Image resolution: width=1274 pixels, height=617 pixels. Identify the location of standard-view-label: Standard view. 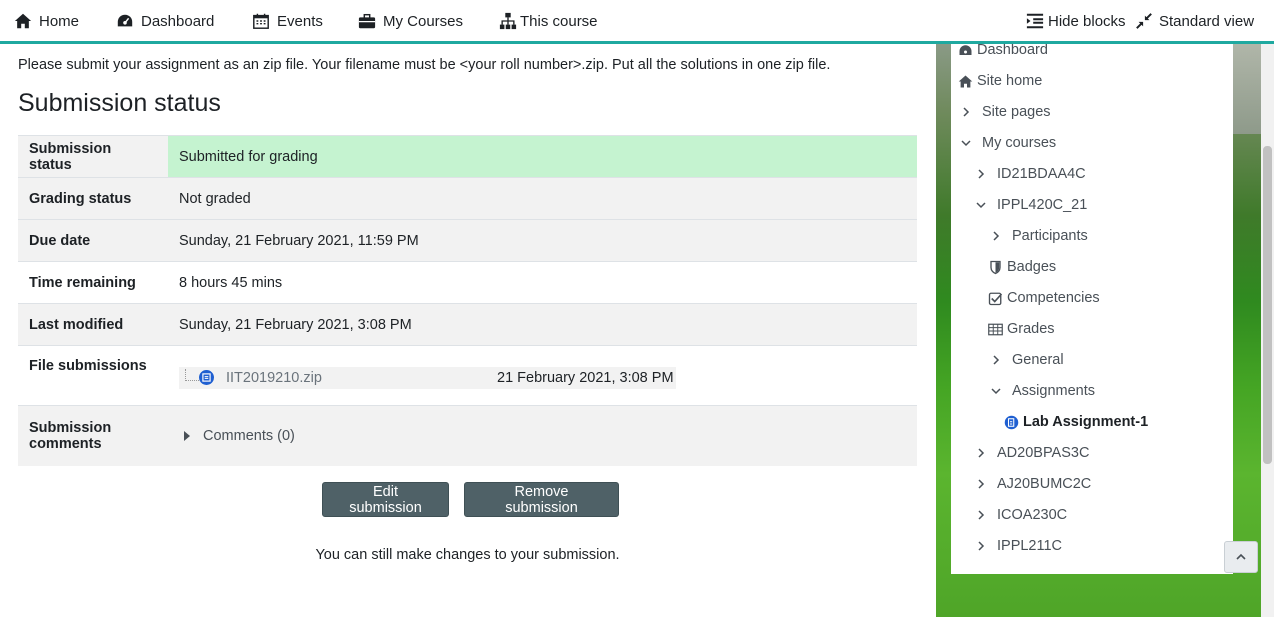
(1207, 21).